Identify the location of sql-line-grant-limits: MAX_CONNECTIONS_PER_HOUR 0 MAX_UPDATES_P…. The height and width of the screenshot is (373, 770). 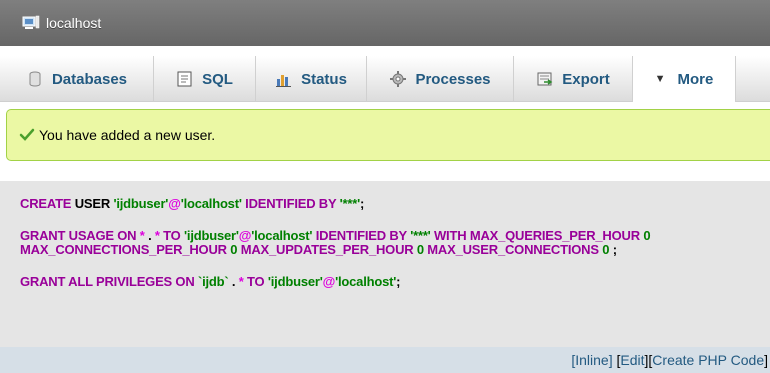
(318, 249).